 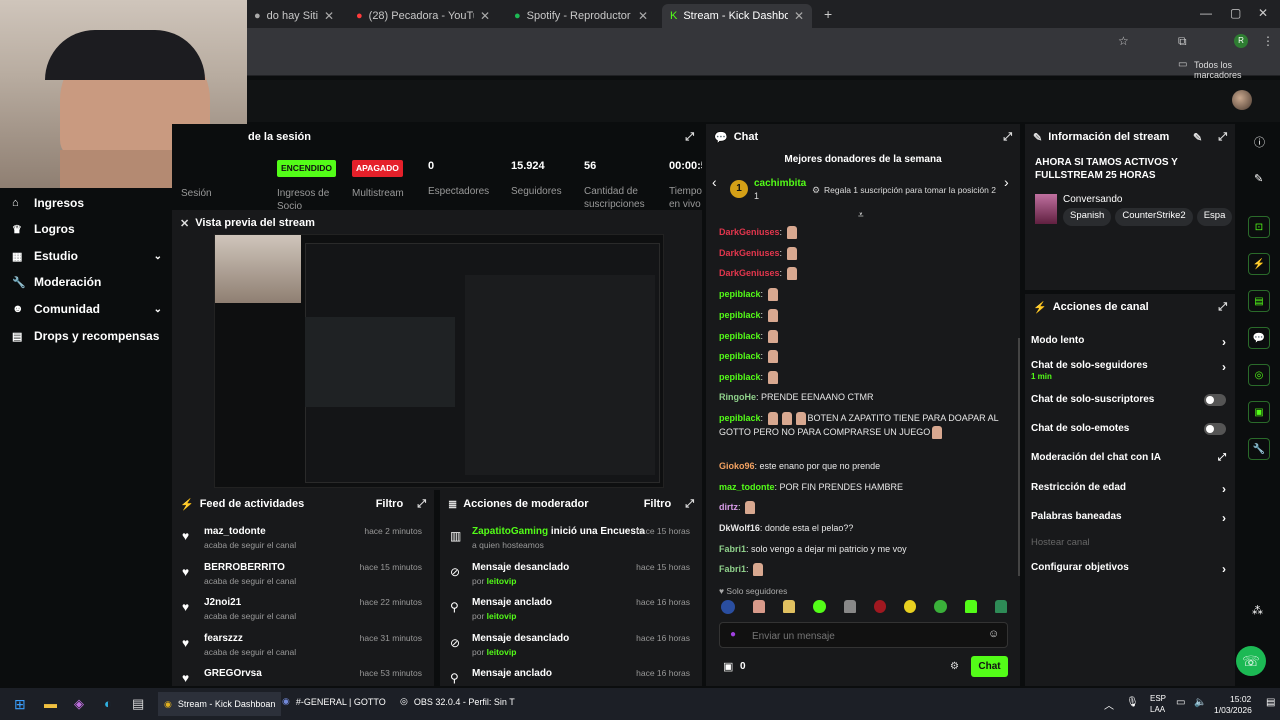 I want to click on taskbar-app-obs: ◎ OBS 32.0.4 - Perfil: Sin T, so click(x=457, y=701).